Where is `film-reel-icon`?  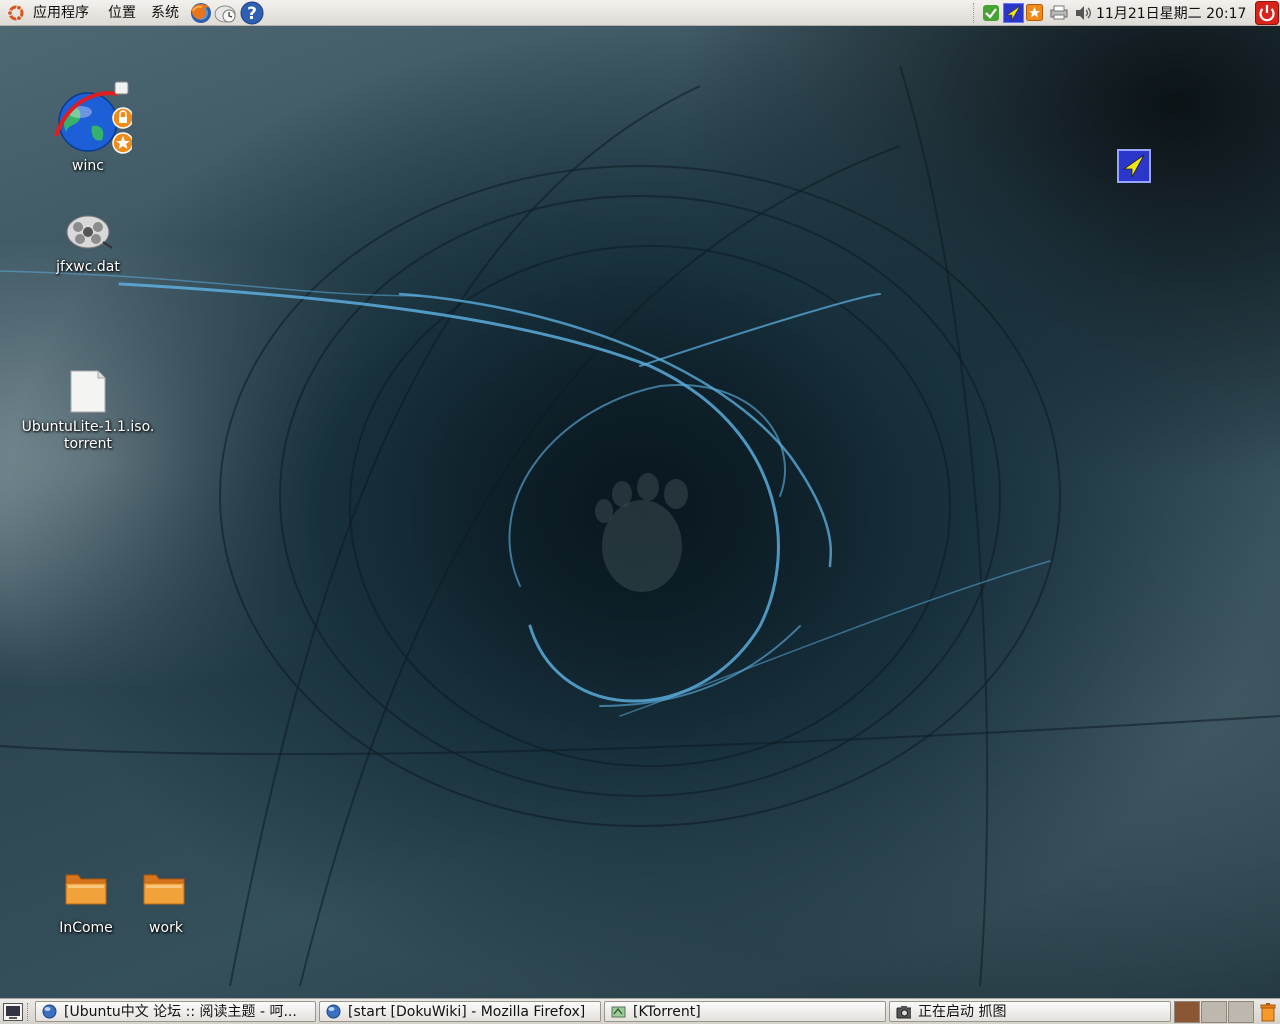 film-reel-icon is located at coordinates (89, 232).